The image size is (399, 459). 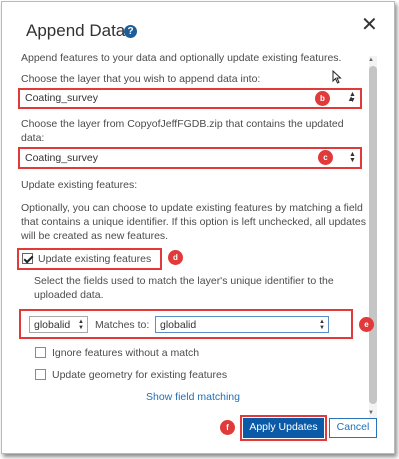 I want to click on annotation-badge-c: c, so click(x=325, y=157).